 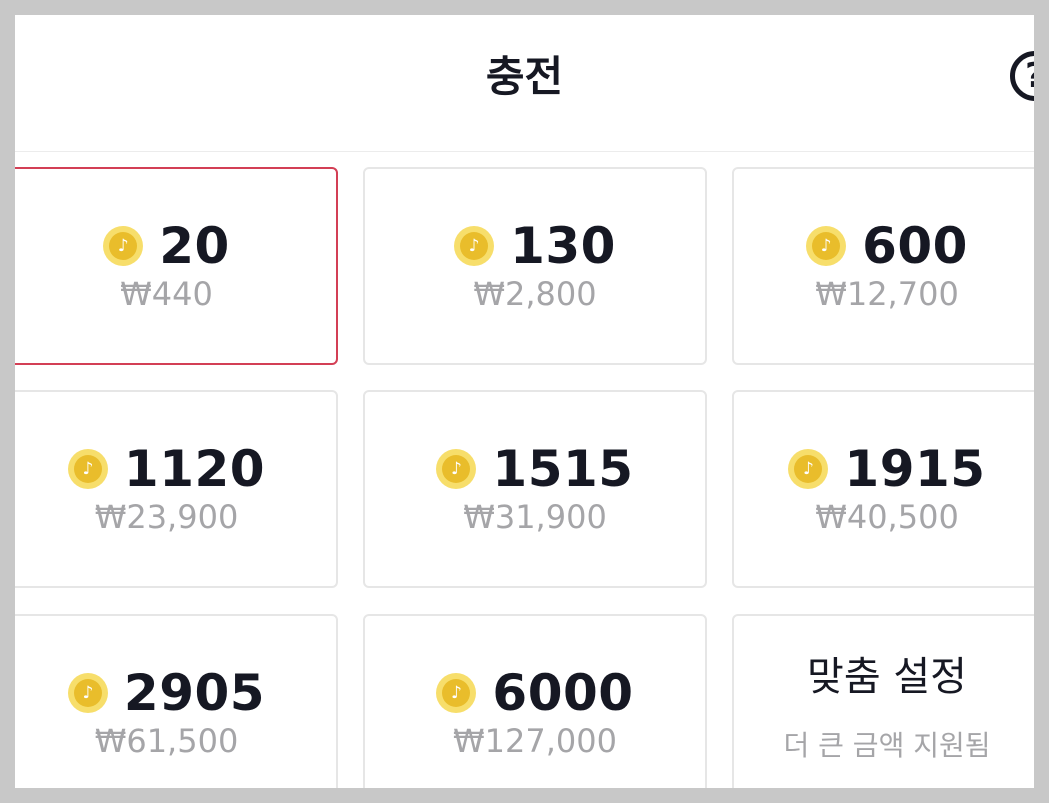 I want to click on custom-amount-subtitle: 더 큰 금액 지원됨, so click(x=887, y=745).